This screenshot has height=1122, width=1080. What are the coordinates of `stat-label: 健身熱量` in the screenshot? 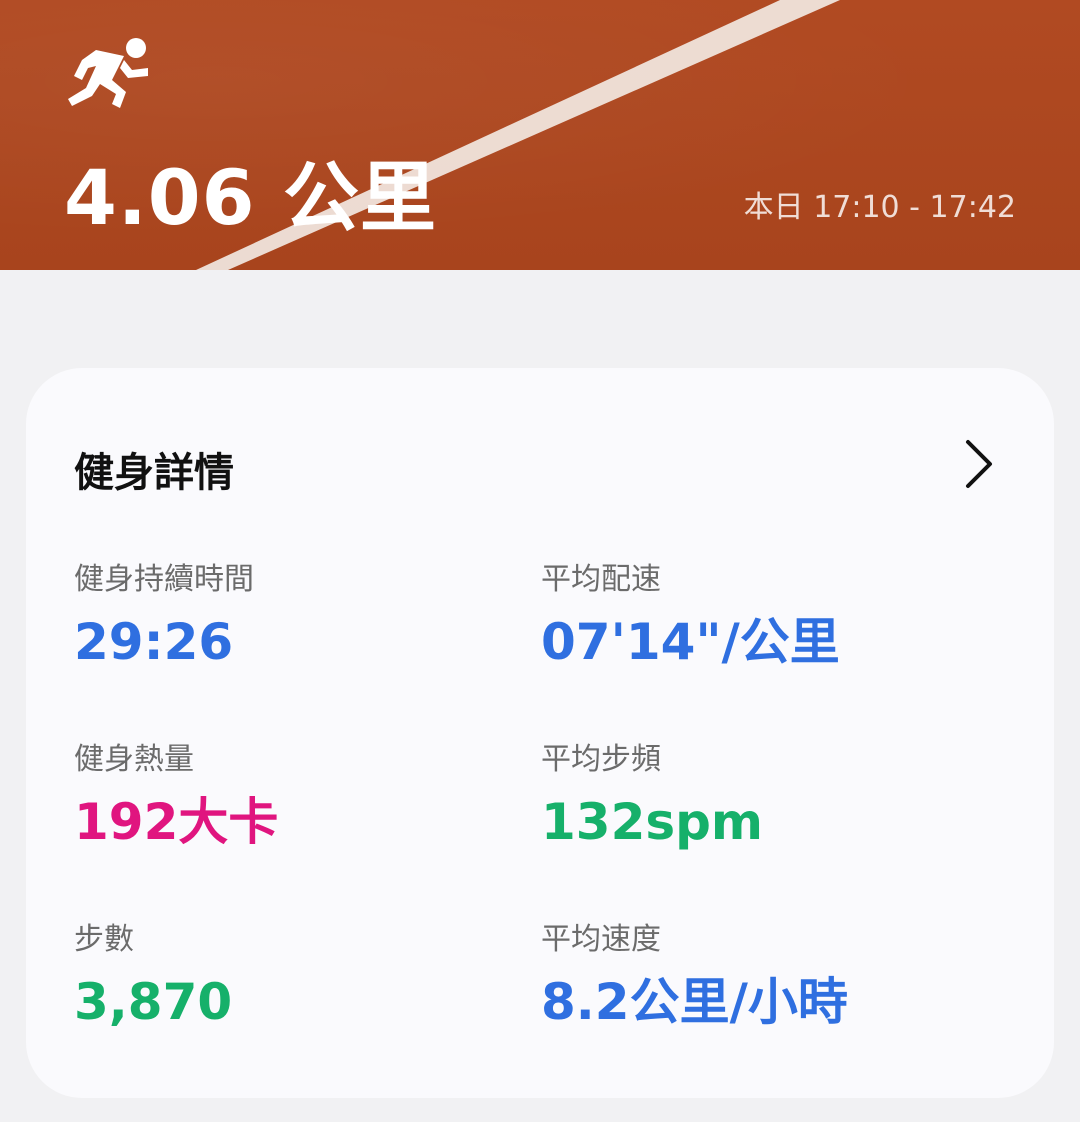 It's located at (134, 759).